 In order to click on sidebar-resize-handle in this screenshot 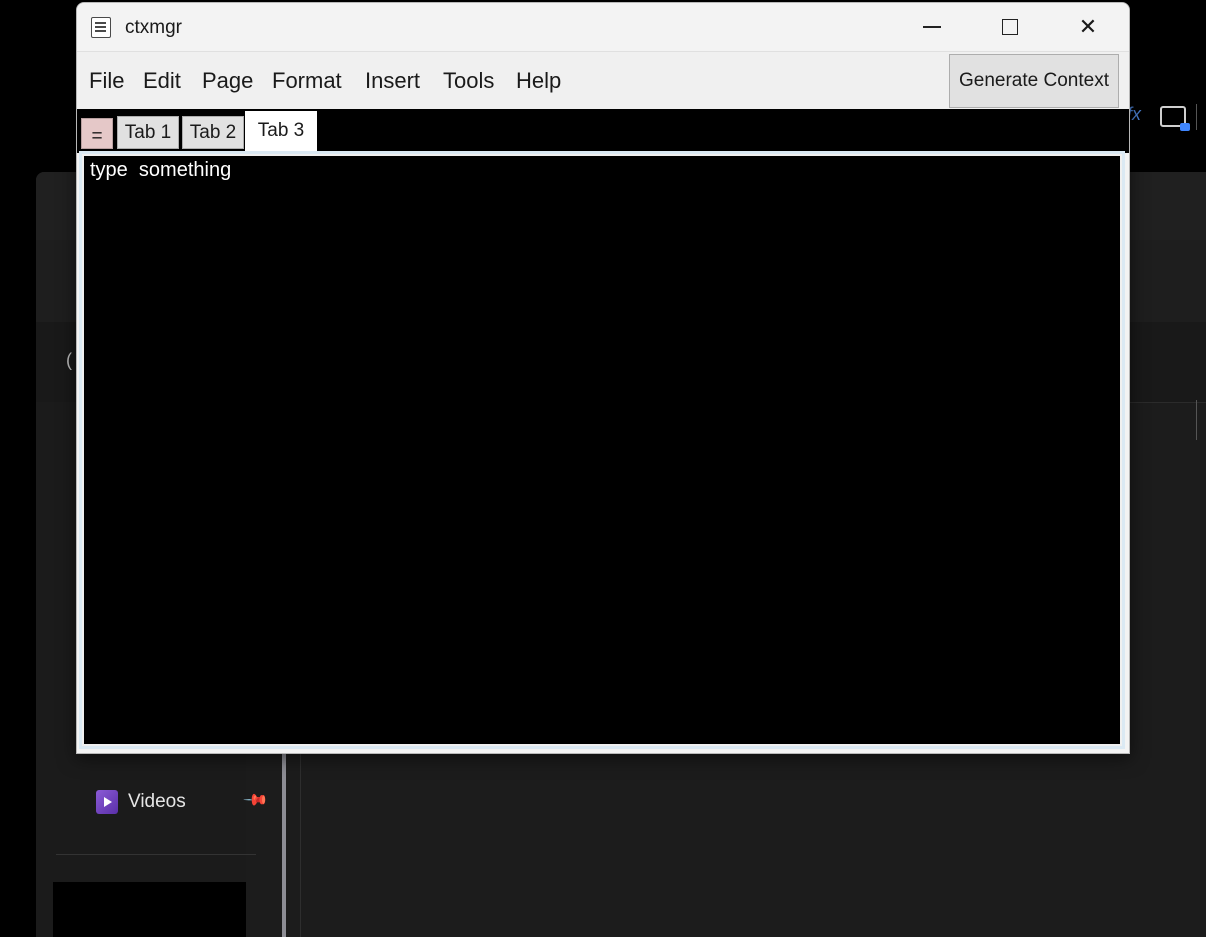, I will do `click(284, 844)`.